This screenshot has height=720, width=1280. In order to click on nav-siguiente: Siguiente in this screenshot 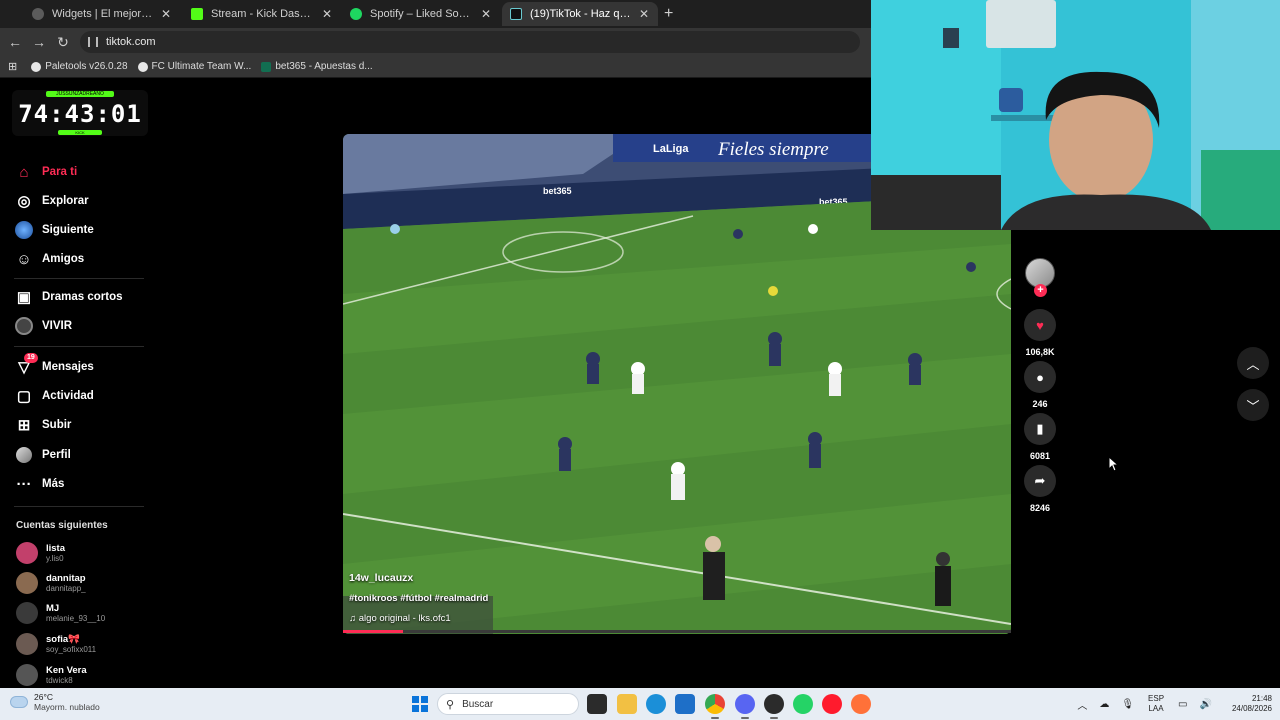, I will do `click(54, 230)`.